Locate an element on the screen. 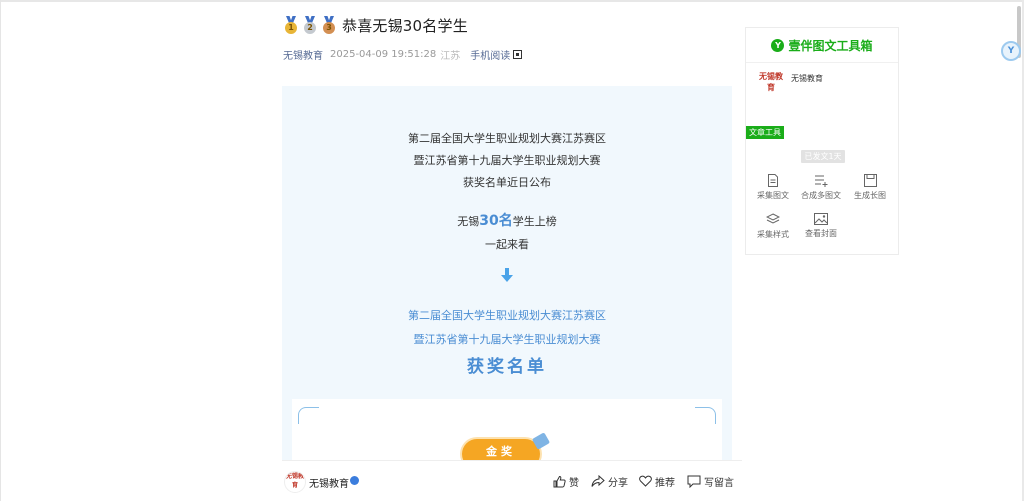 The image size is (1024, 502). share-button: 分享 is located at coordinates (609, 481).